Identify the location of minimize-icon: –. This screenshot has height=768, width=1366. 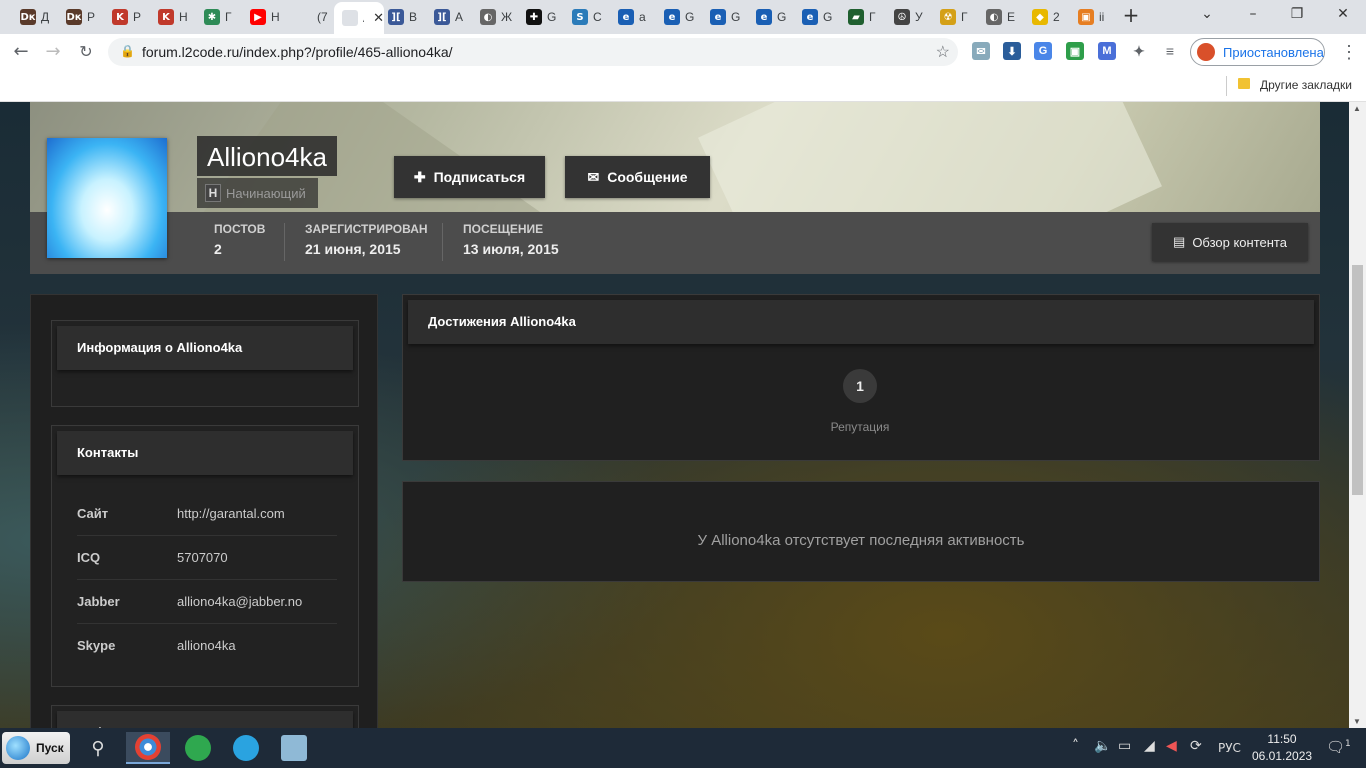
(1253, 14).